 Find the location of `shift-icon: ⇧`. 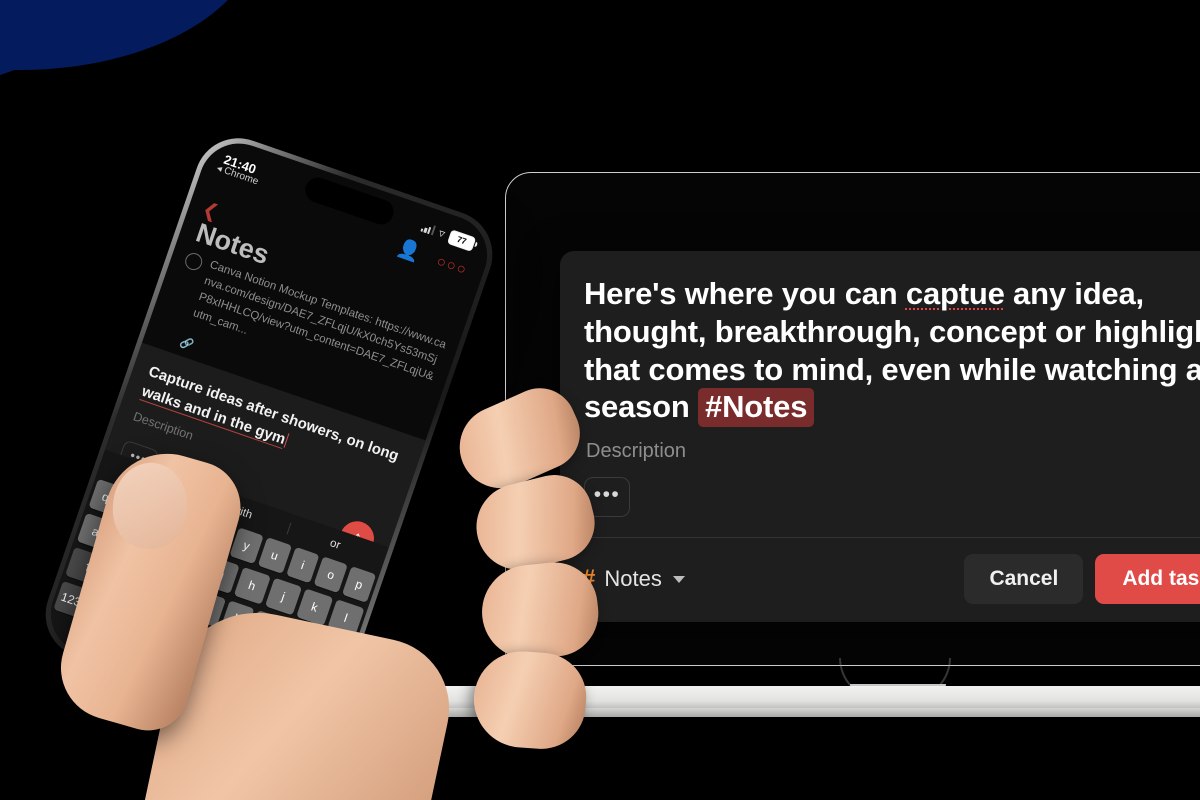

shift-icon: ⇧ is located at coordinates (88, 567).